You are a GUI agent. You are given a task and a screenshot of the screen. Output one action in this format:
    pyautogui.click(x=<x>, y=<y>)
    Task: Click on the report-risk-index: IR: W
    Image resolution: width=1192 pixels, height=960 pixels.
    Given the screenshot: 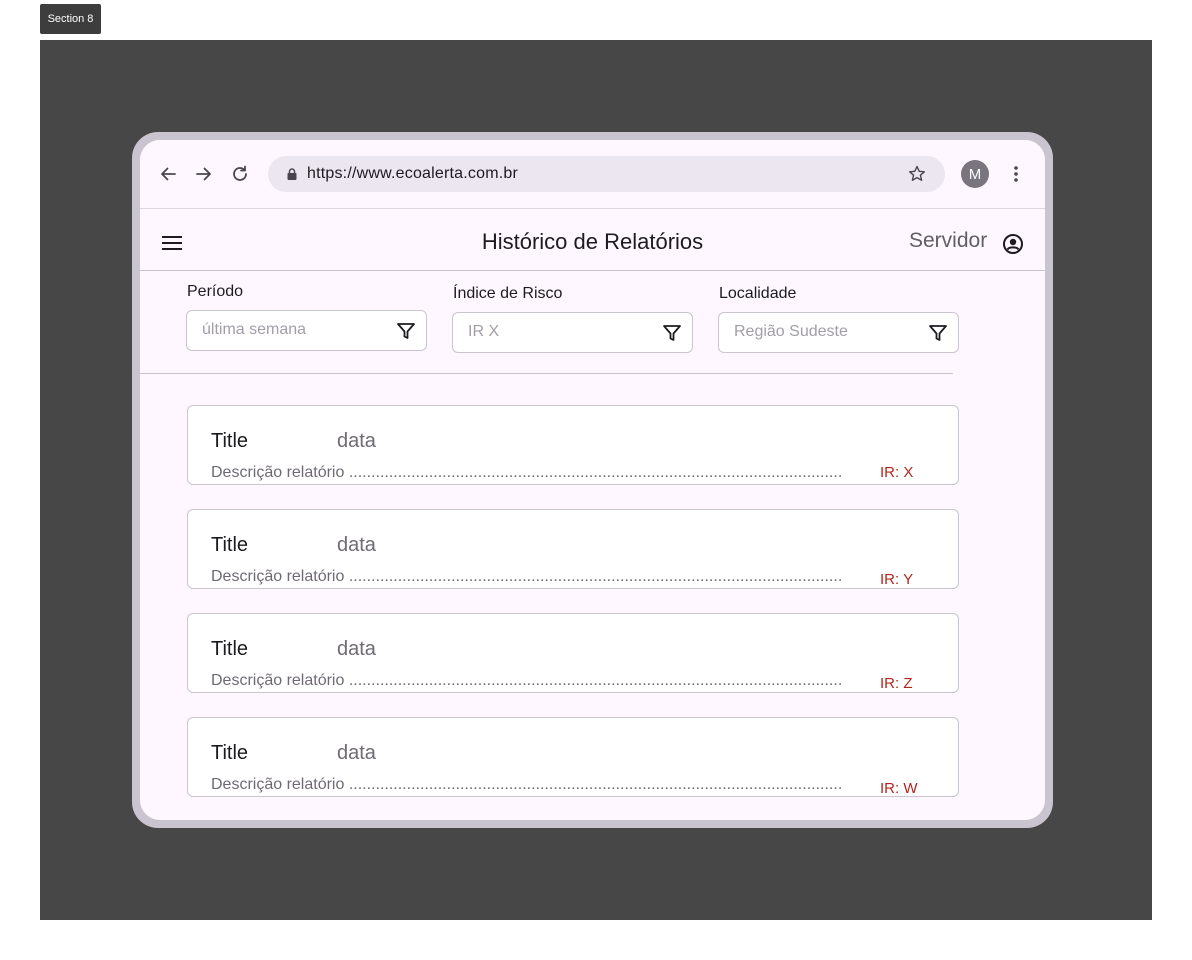 What is the action you would take?
    pyautogui.click(x=899, y=788)
    